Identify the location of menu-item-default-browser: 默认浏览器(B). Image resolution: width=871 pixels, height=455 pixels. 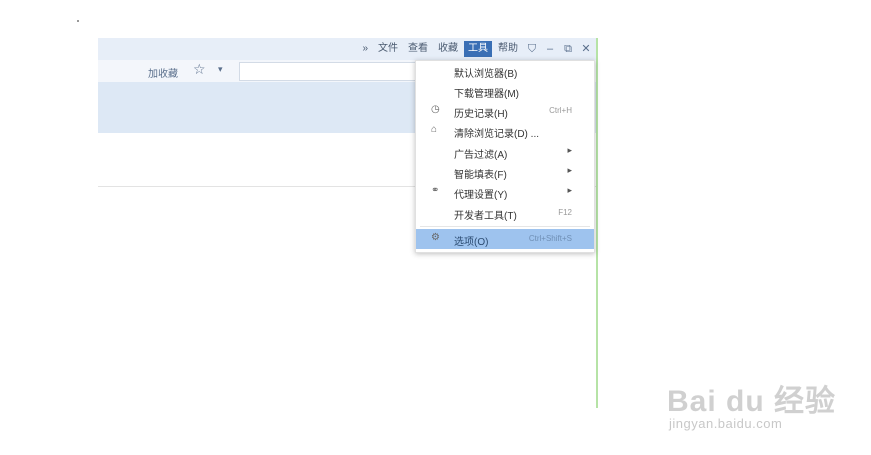
(505, 71).